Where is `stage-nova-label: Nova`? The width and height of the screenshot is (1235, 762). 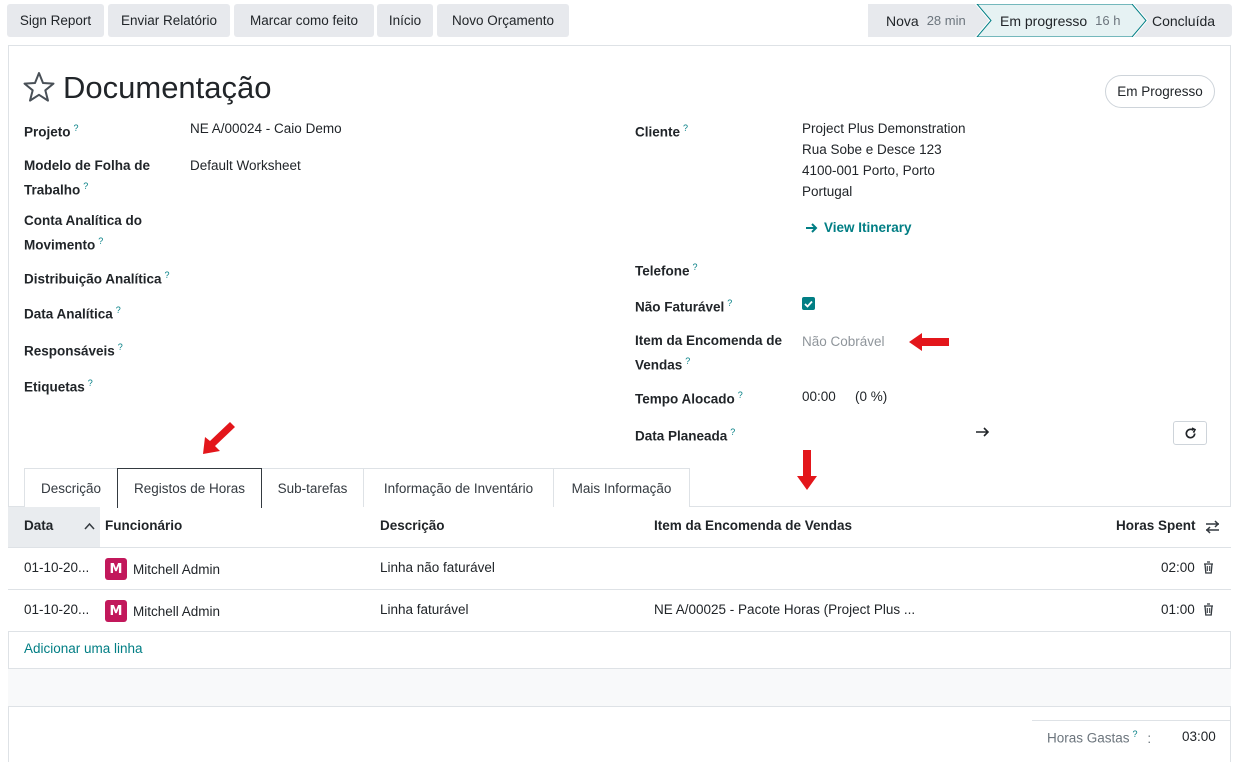
stage-nova-label: Nova is located at coordinates (902, 20).